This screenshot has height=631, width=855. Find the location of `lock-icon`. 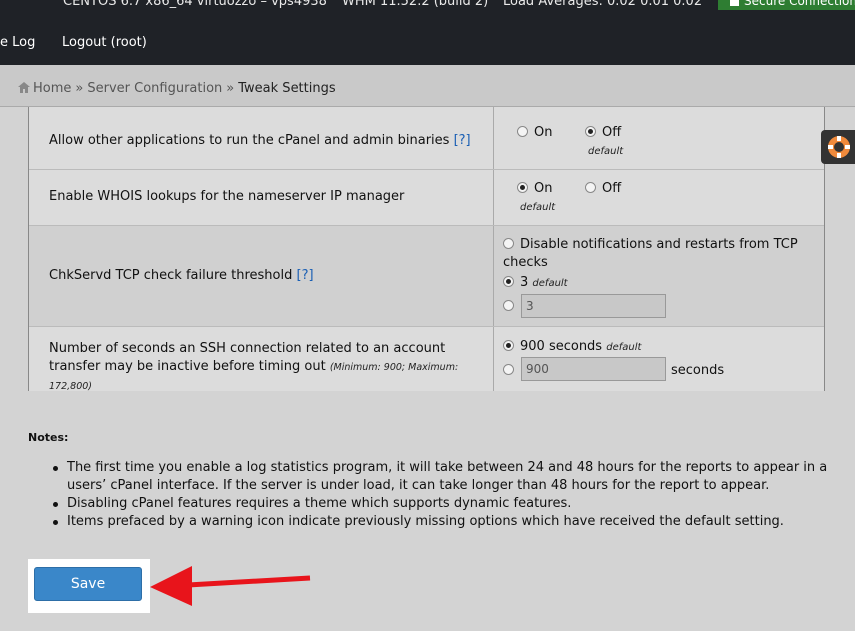

lock-icon is located at coordinates (734, 3).